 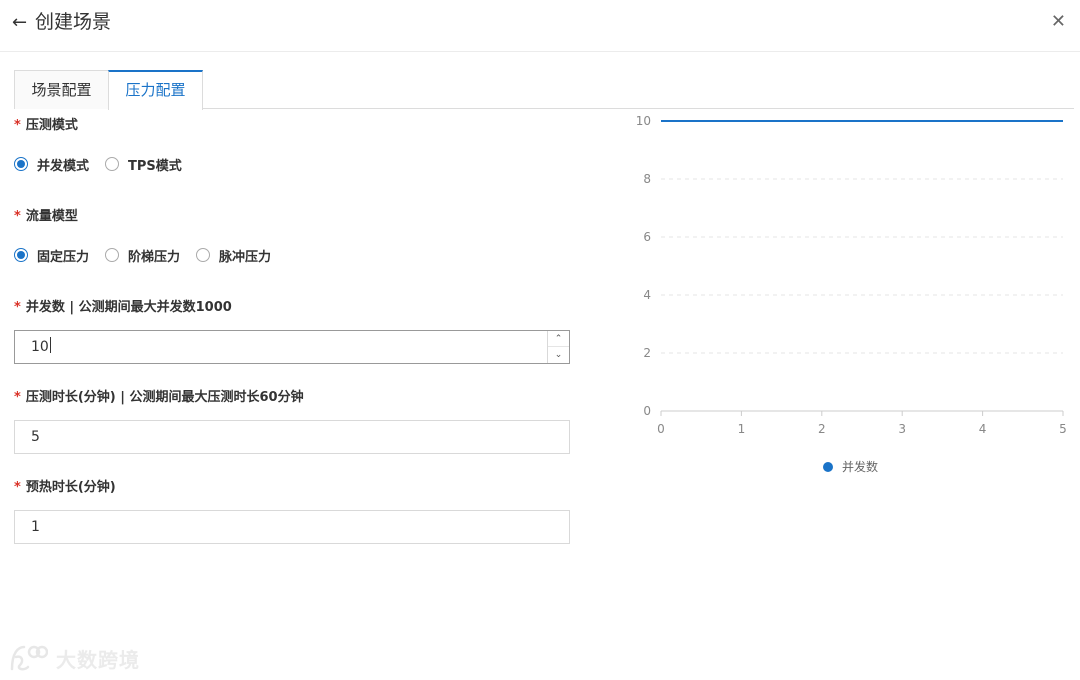 What do you see at coordinates (902, 429) in the screenshot?
I see `x-tick-label: 3` at bounding box center [902, 429].